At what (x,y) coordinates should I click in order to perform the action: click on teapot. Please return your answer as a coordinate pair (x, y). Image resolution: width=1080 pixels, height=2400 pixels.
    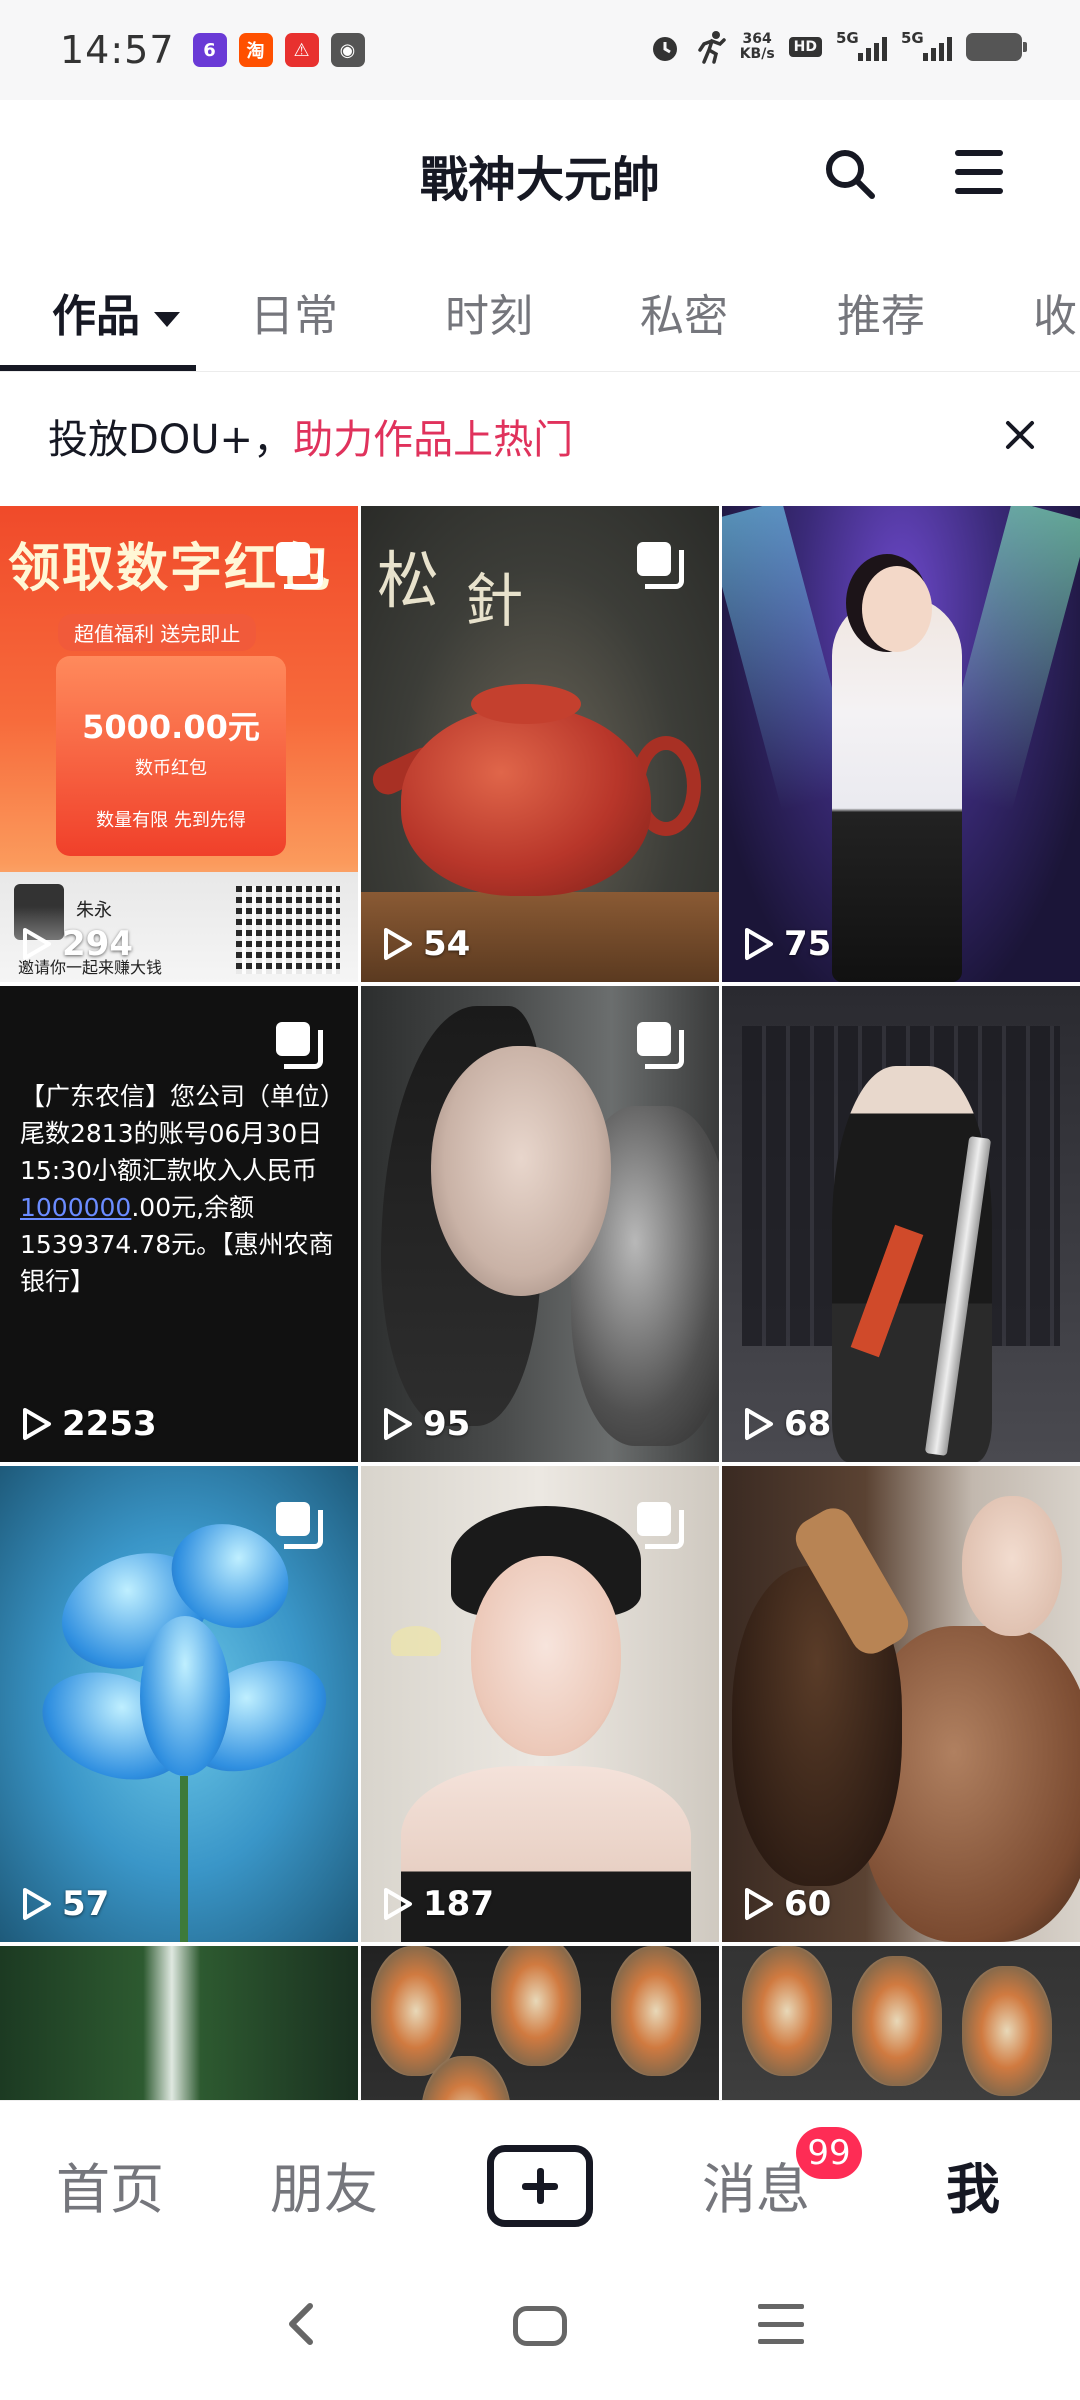
    Looking at the image, I should click on (526, 801).